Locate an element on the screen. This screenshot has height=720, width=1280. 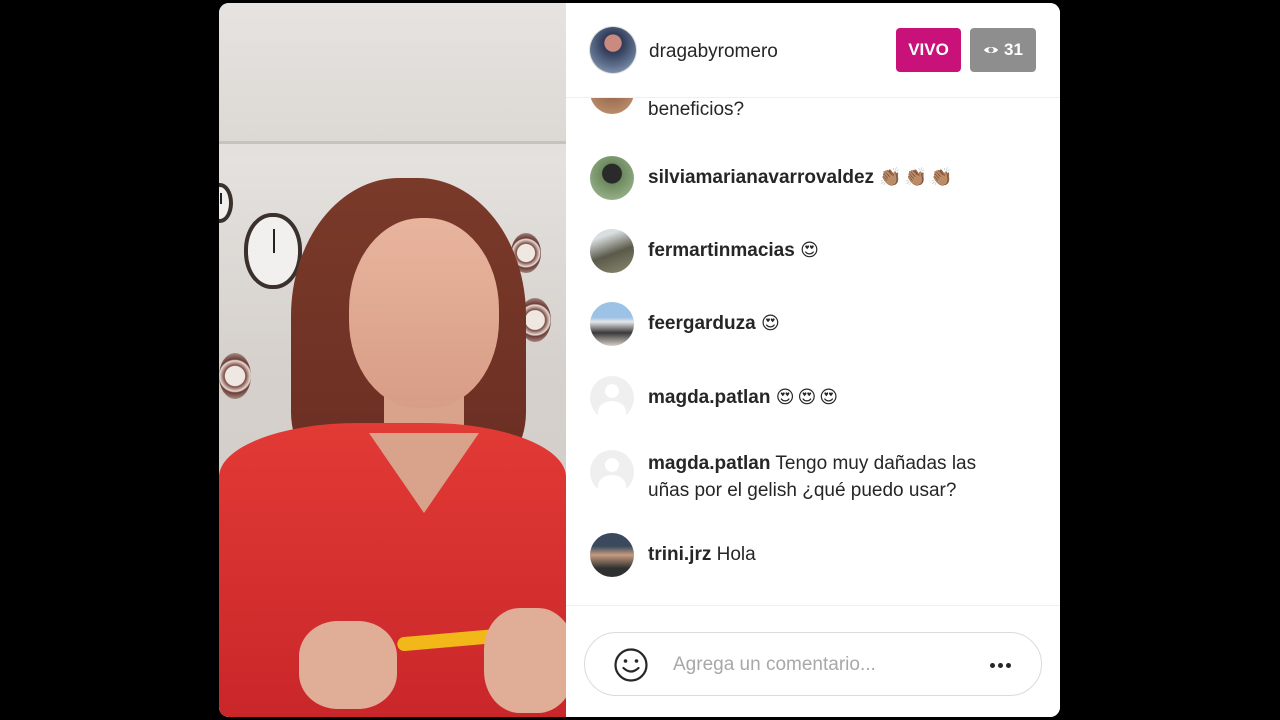
chat-header: dragabyromero VIVO 31 is located at coordinates (813, 50).